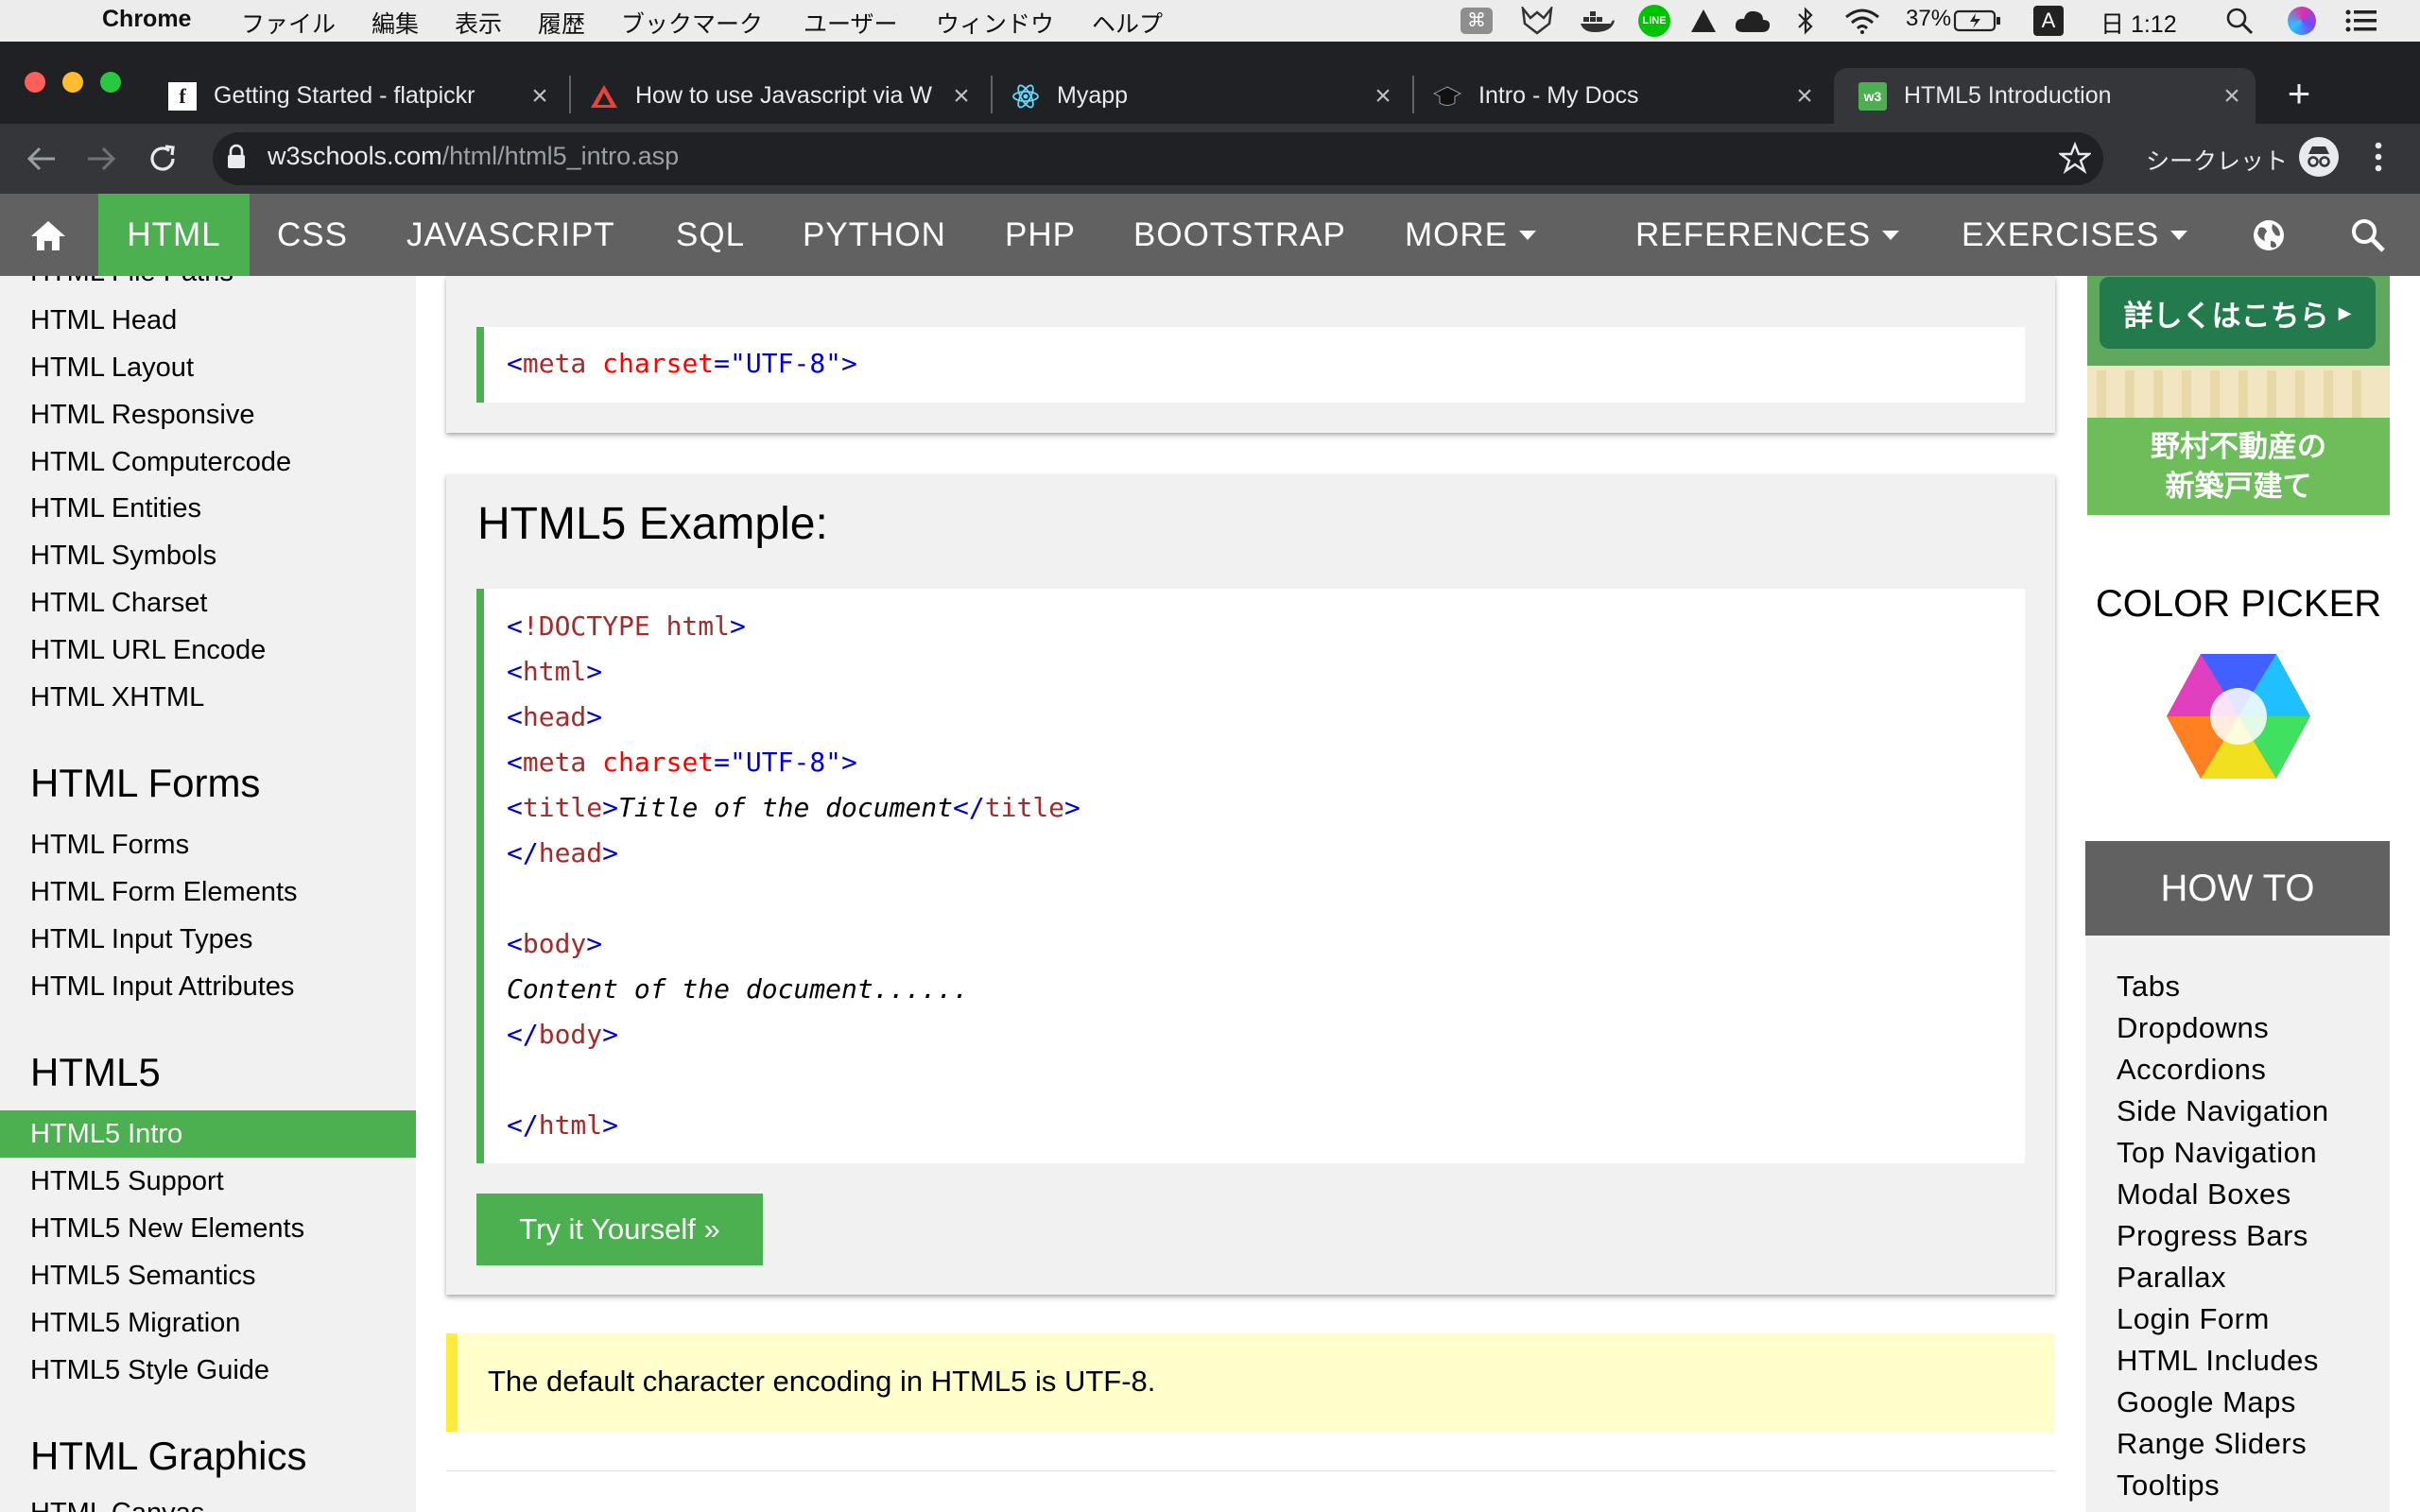  I want to click on howto-progress-bars: Progress Bars, so click(2212, 1236).